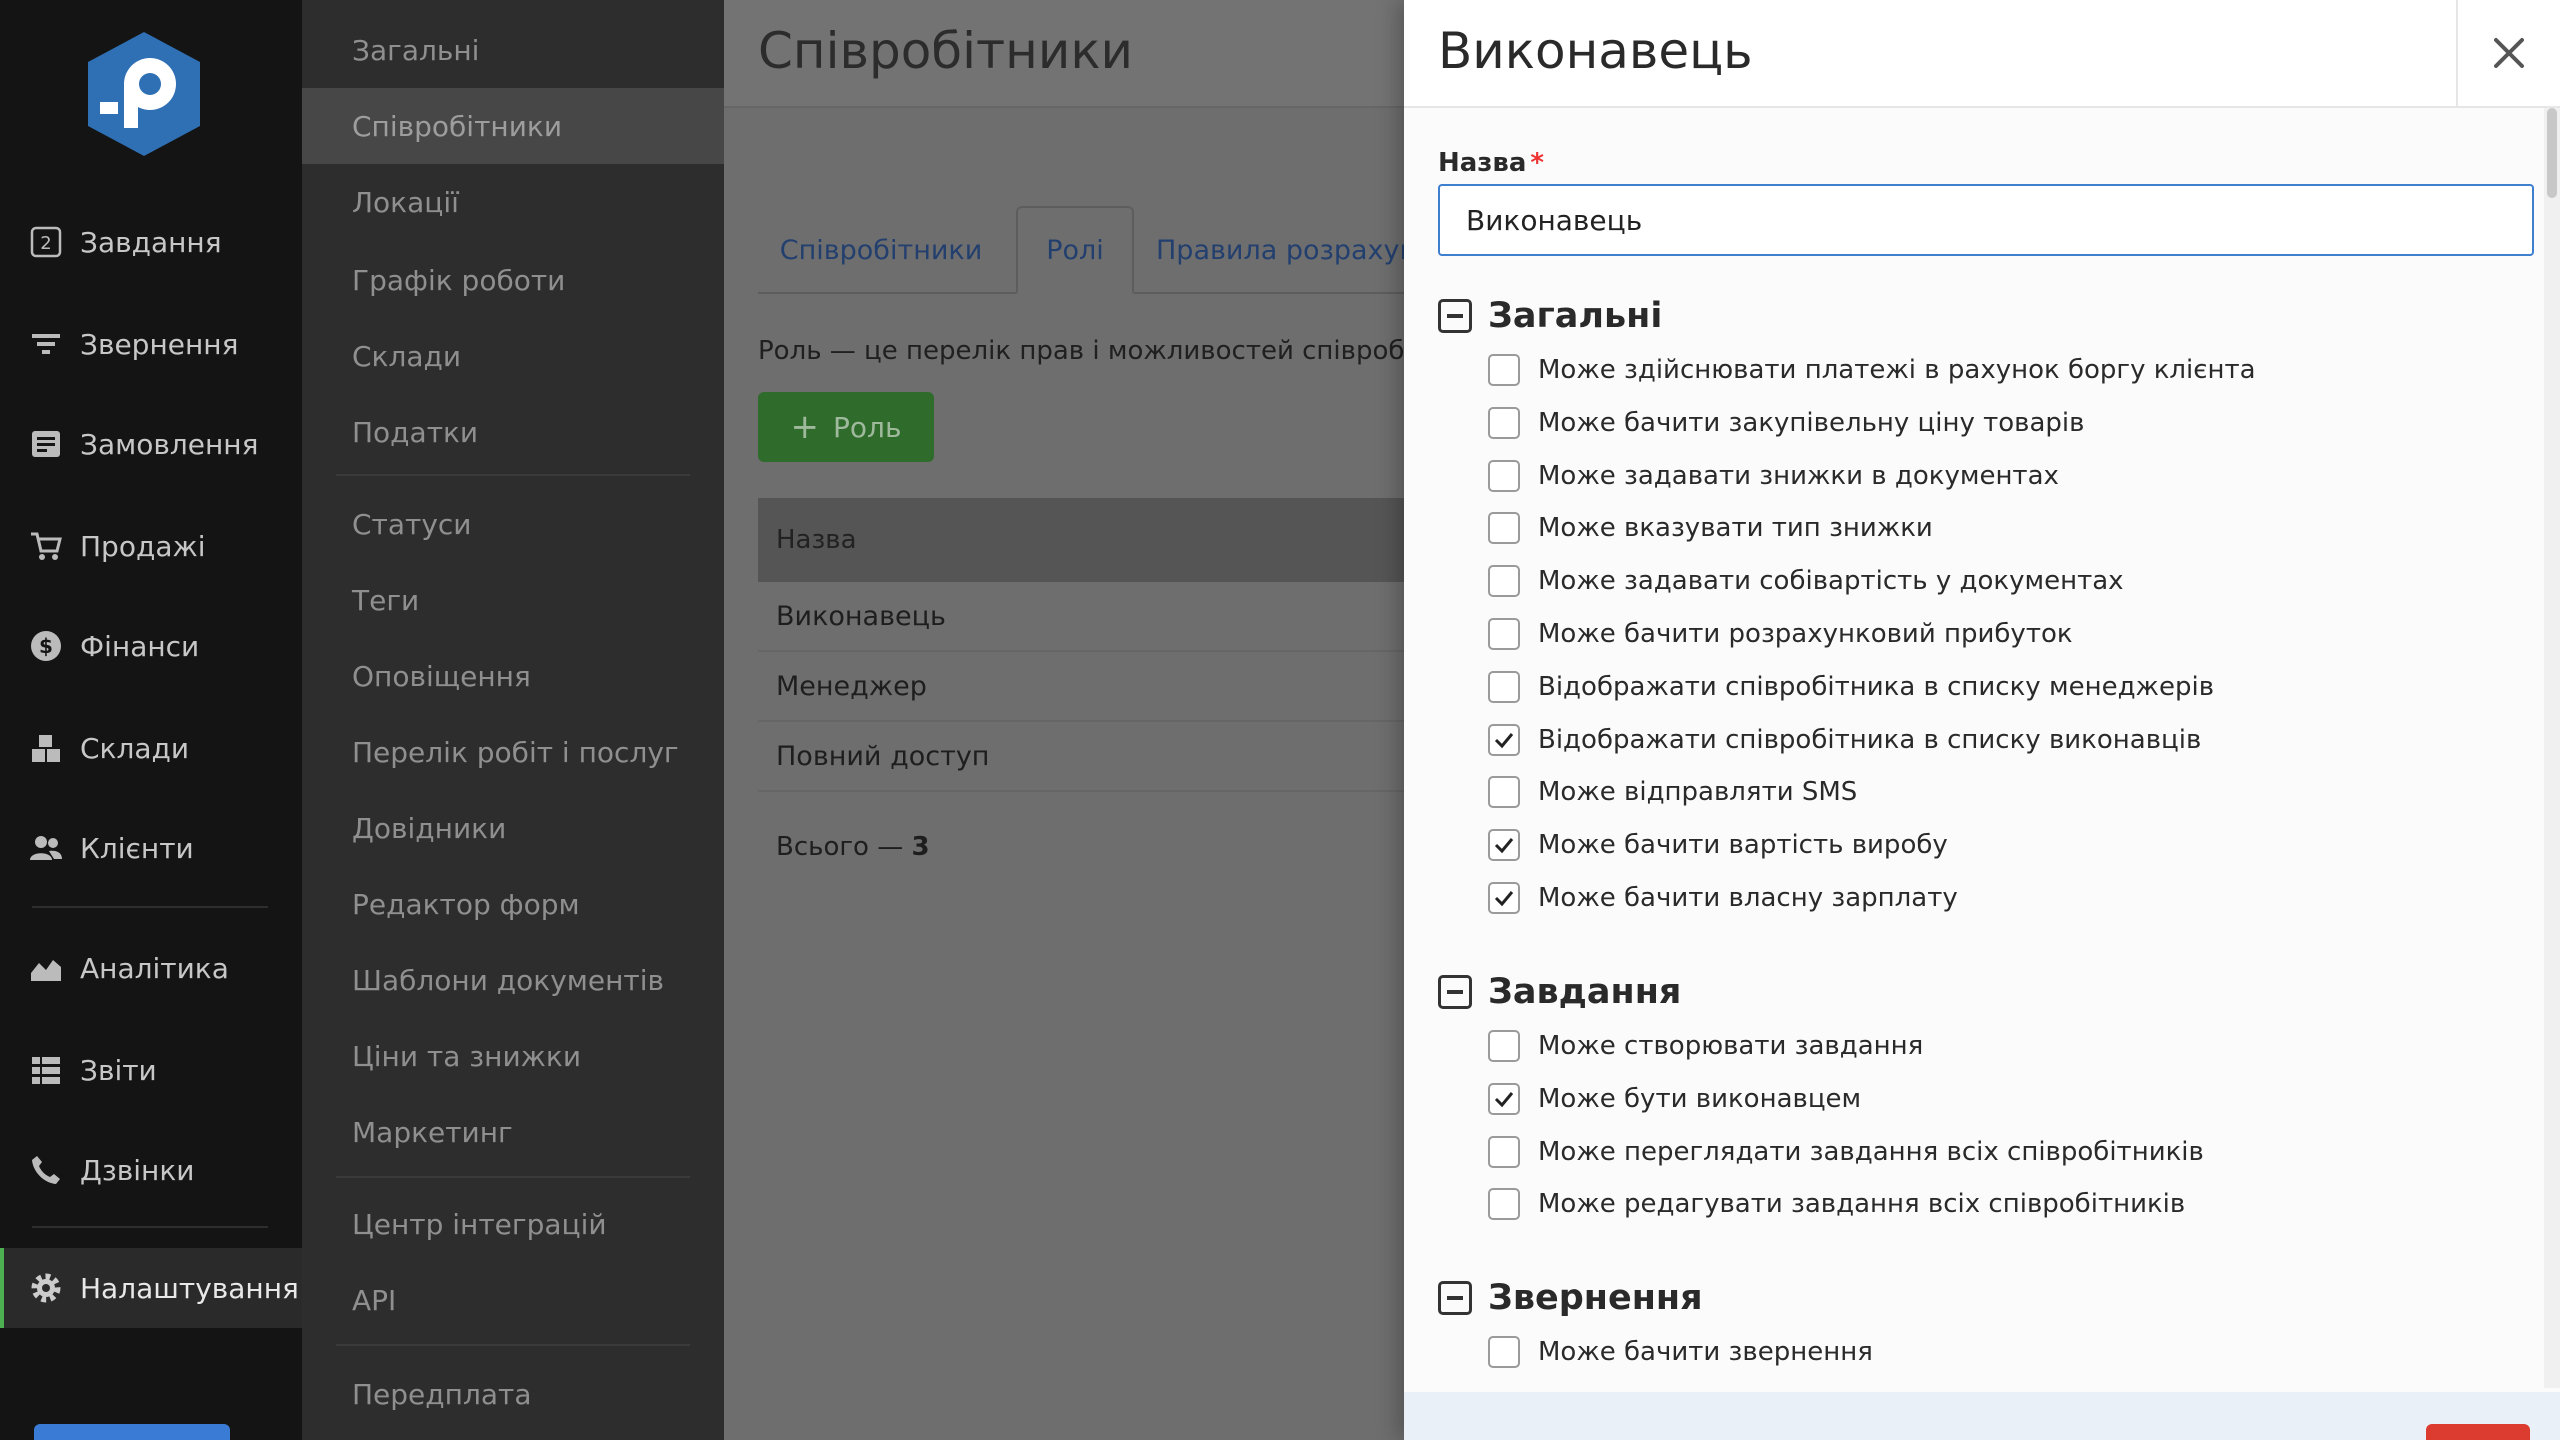 The image size is (2560, 1440). Describe the element at coordinates (1595, 1298) in the screenshot. I see `section-title: Звернення` at that location.